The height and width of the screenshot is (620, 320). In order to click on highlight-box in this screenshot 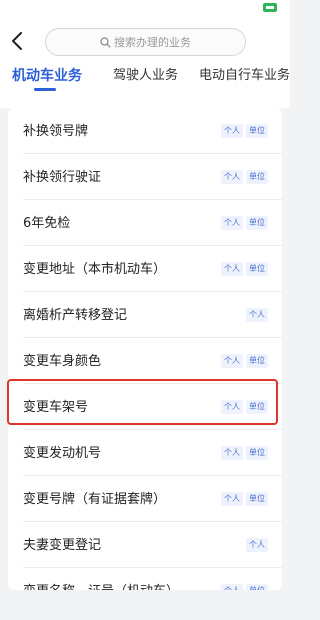, I will do `click(142, 402)`.